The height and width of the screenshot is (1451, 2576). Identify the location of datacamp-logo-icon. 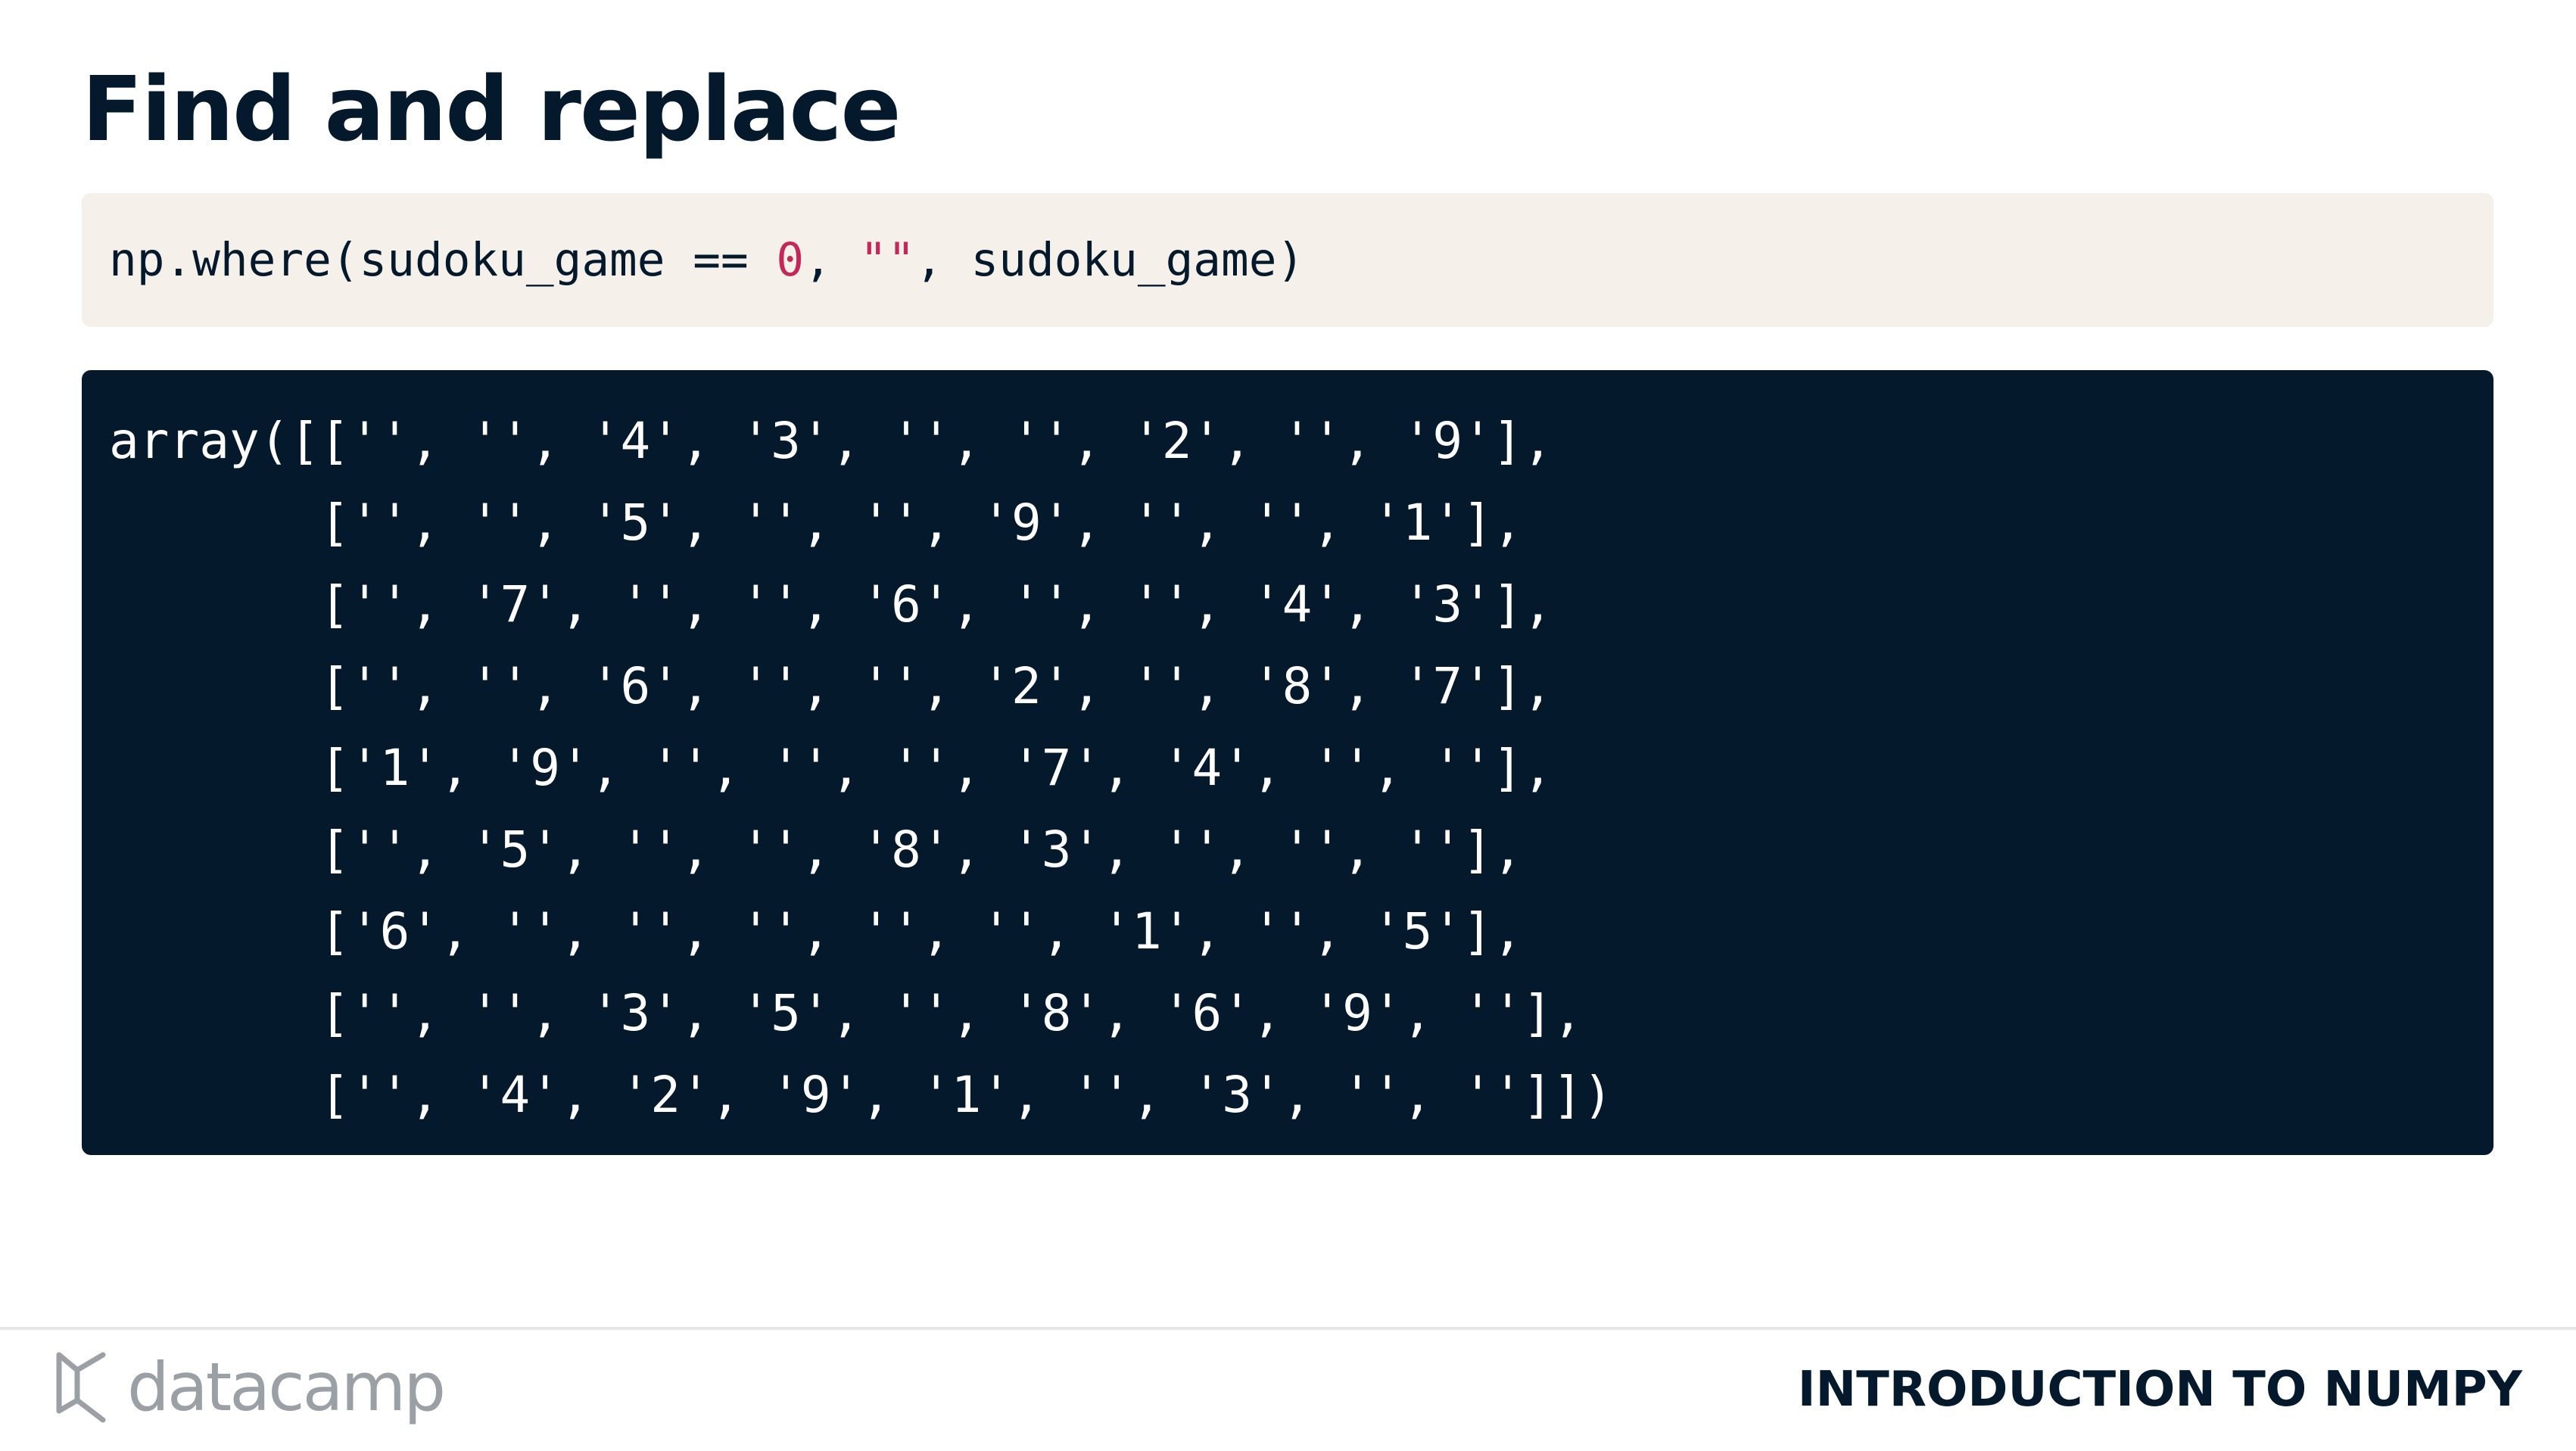
(81, 1388).